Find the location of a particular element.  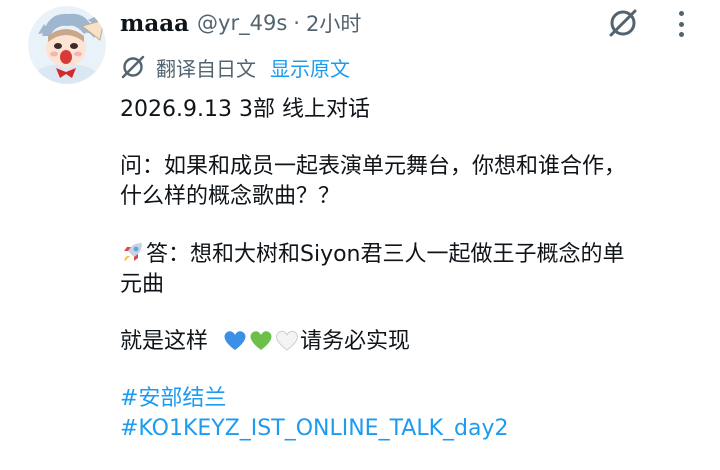

hashtag-link: #KO1KEYZ_IST_ONLINE_TALK_day2 is located at coordinates (415, 429).